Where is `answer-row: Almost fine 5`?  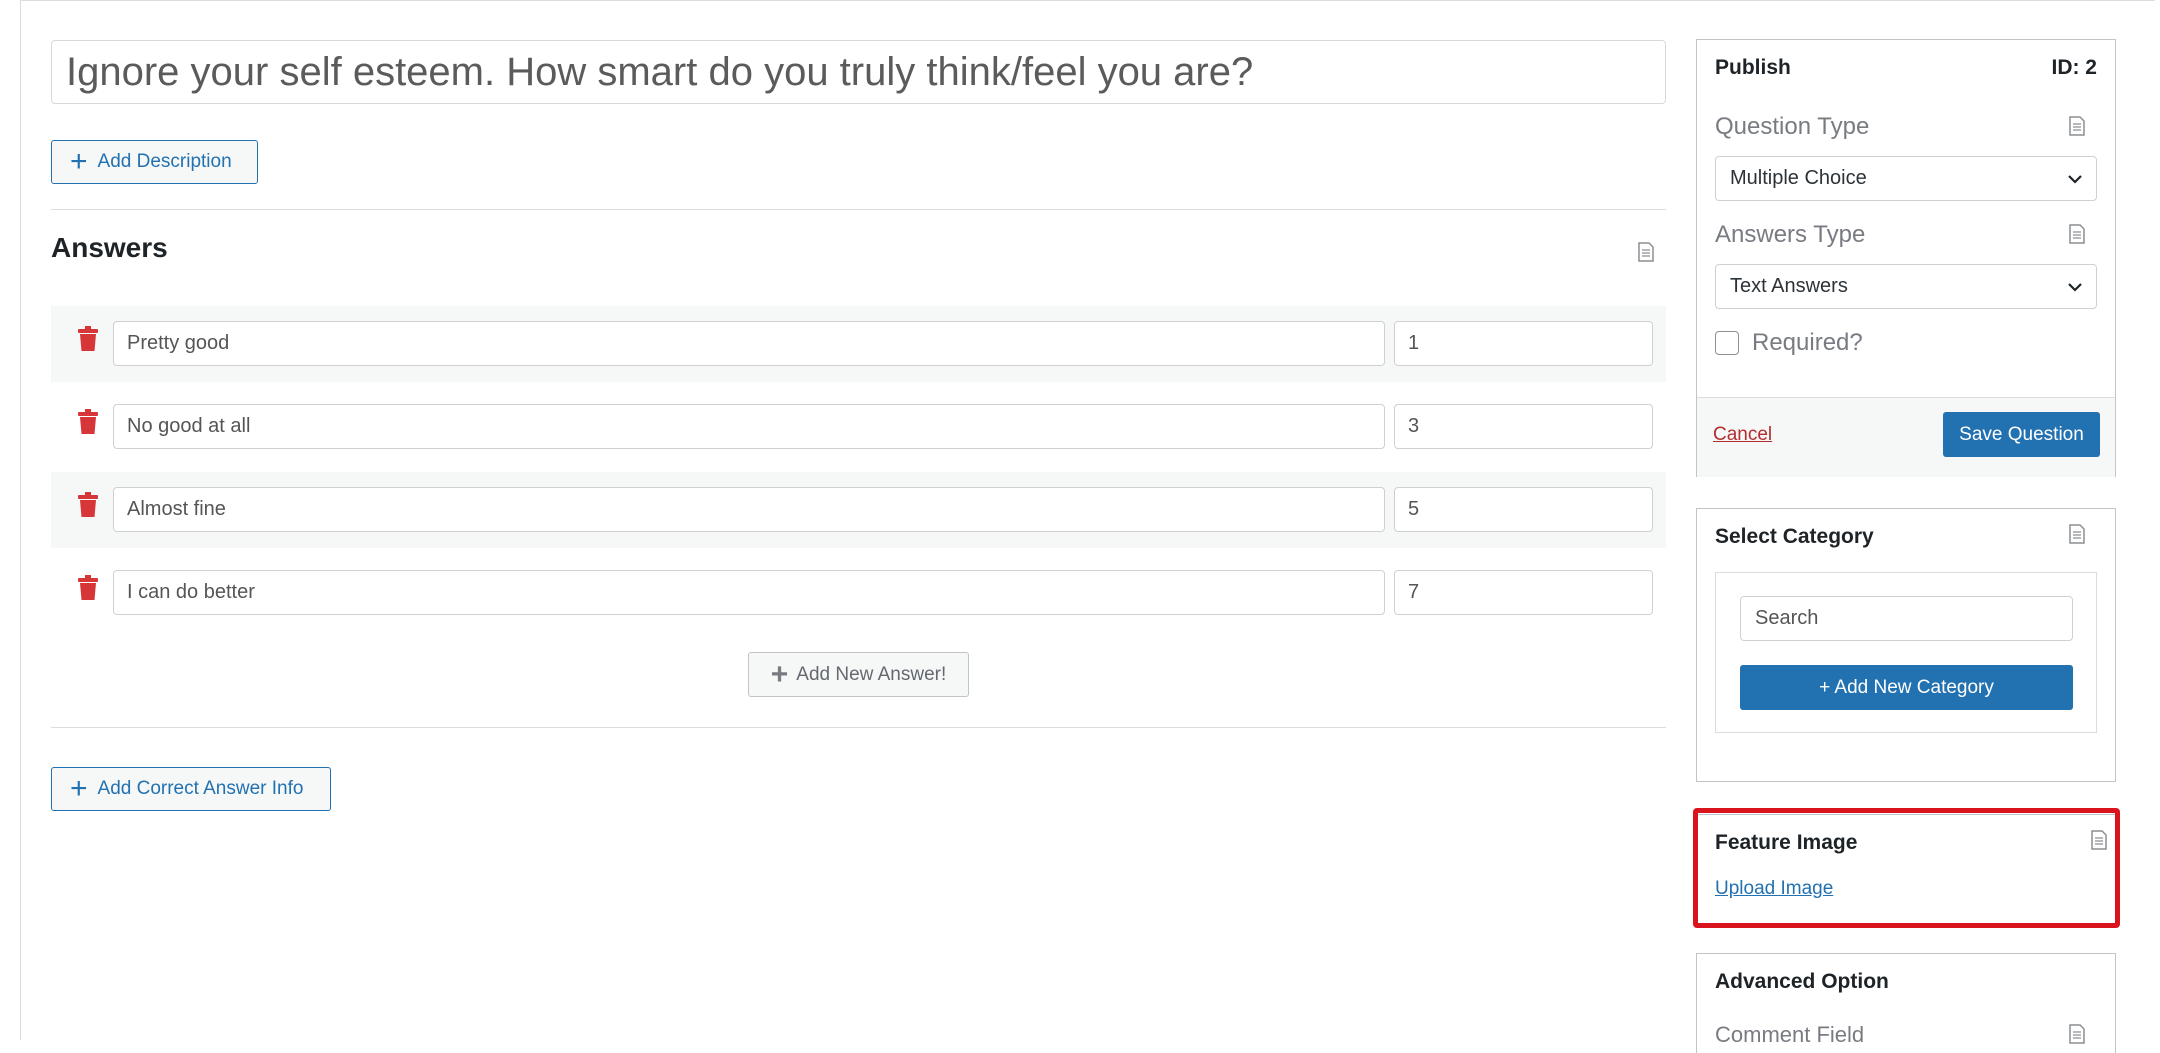 answer-row: Almost fine 5 is located at coordinates (858, 510).